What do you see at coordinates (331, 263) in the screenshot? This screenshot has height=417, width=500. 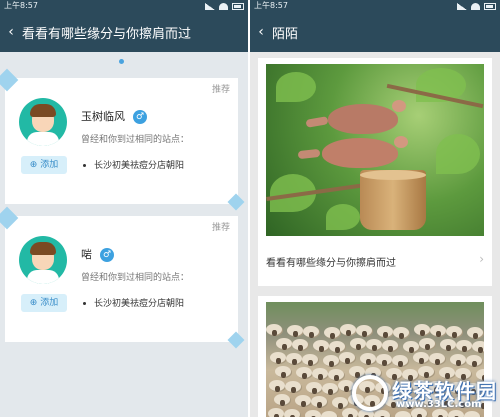 I see `feed-card-title: 看看有哪些缘分与你擦肩而过` at bounding box center [331, 263].